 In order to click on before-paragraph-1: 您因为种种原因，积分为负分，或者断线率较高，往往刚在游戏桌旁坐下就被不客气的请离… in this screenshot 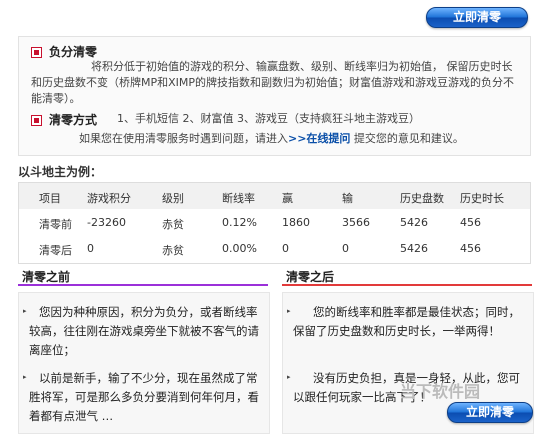, I will do `click(144, 331)`.